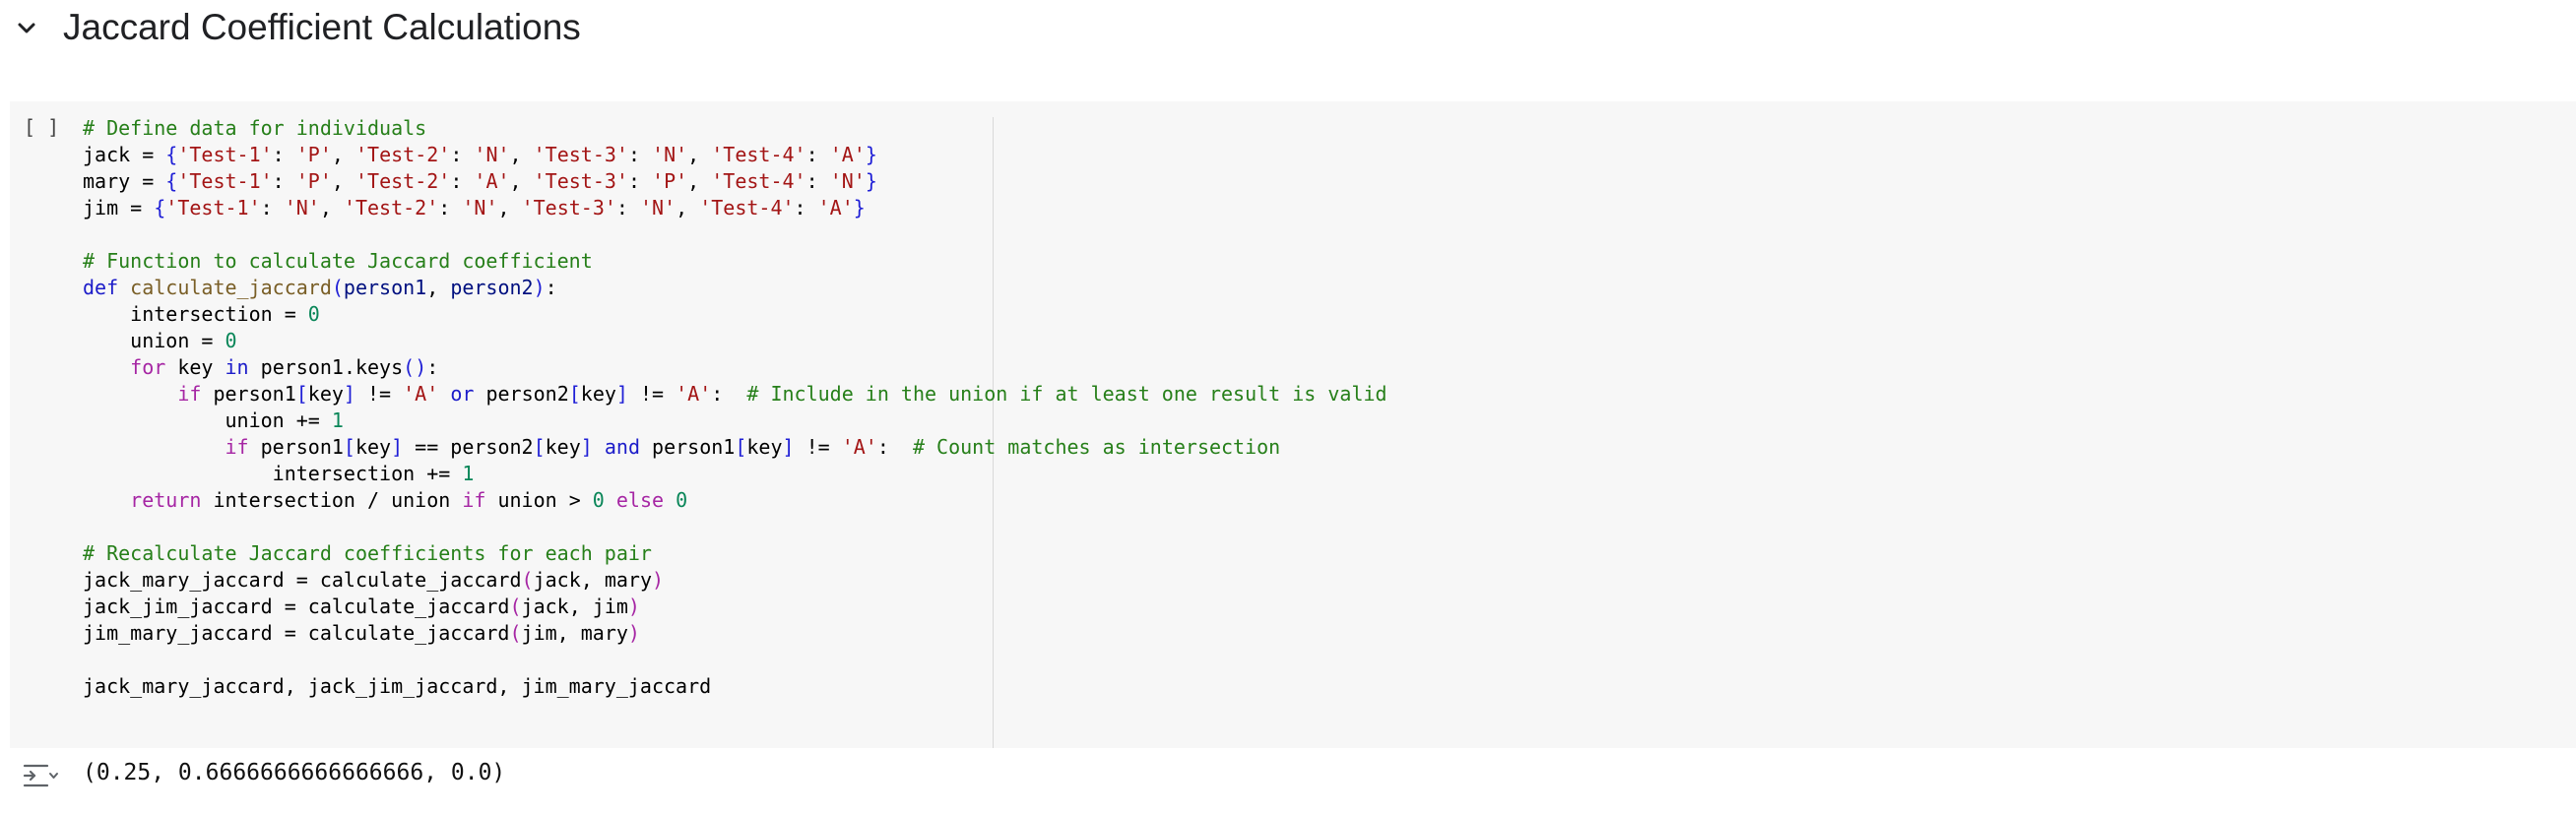  I want to click on code-token: jack_jim_jaccard = calculate_jaccard, so click(296, 606).